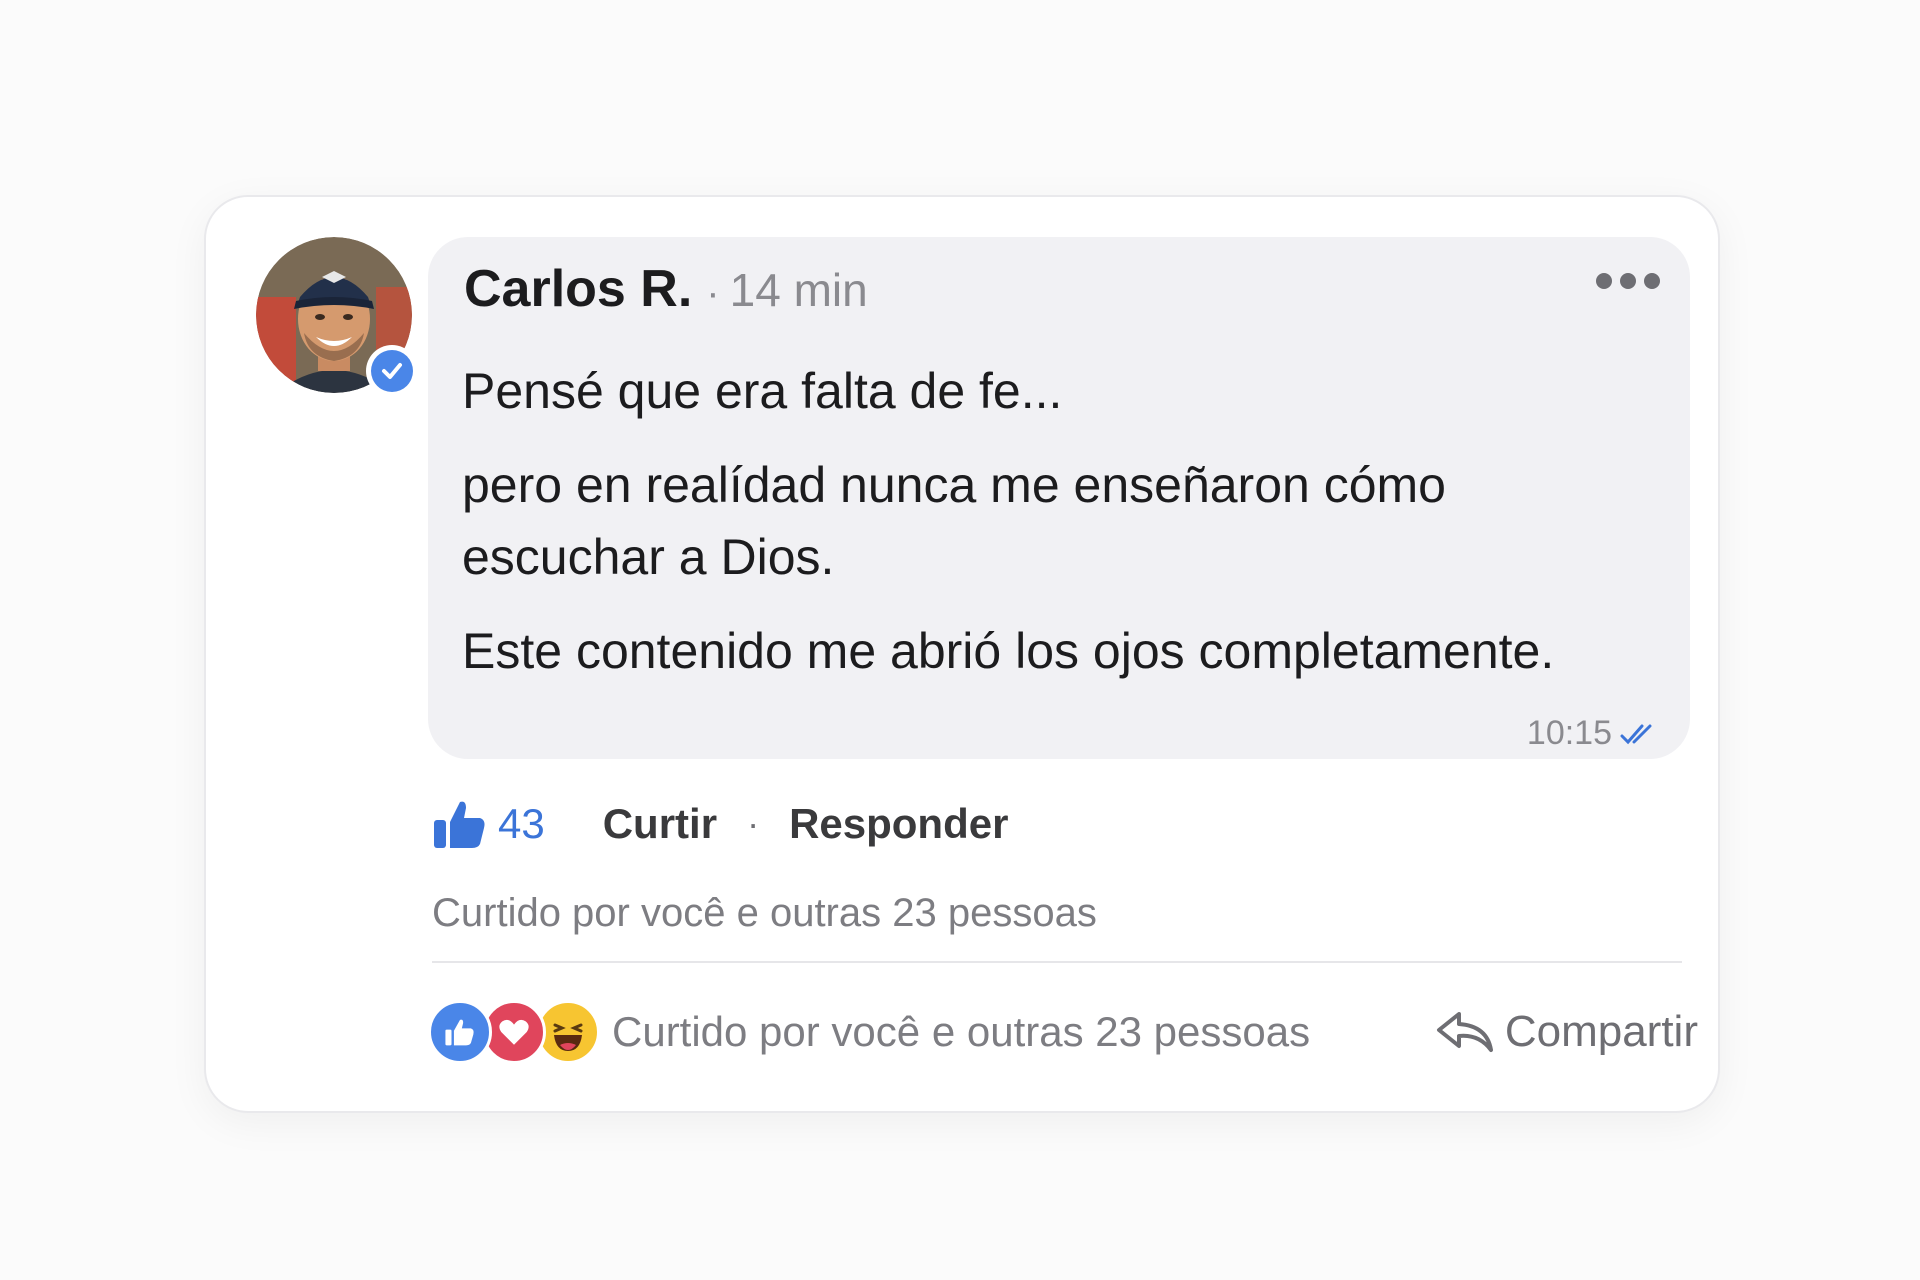 The width and height of the screenshot is (1920, 1280). What do you see at coordinates (1569, 733) in the screenshot?
I see `timestamp-text: 10:15` at bounding box center [1569, 733].